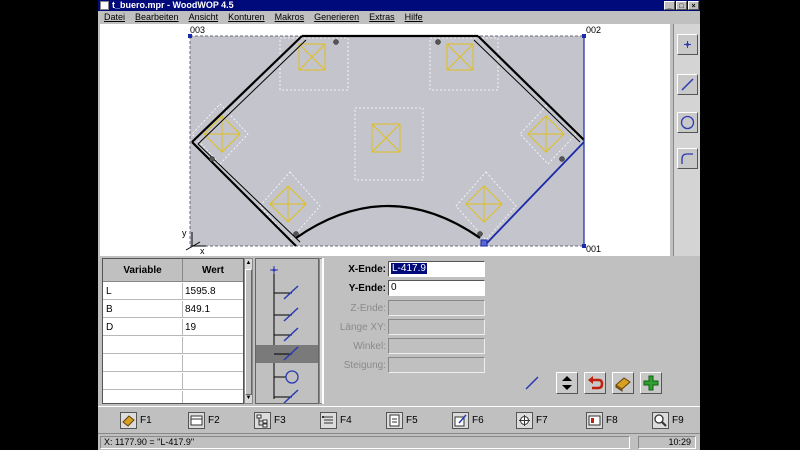 This screenshot has height=450, width=800. Describe the element at coordinates (246, 17) in the screenshot. I see `menu-konturen: Konturen` at that location.